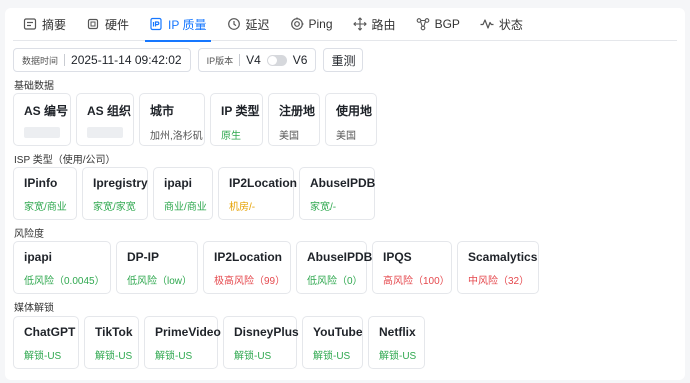 This screenshot has width=690, height=383. I want to click on card-value: 高风险（100）, so click(416, 281).